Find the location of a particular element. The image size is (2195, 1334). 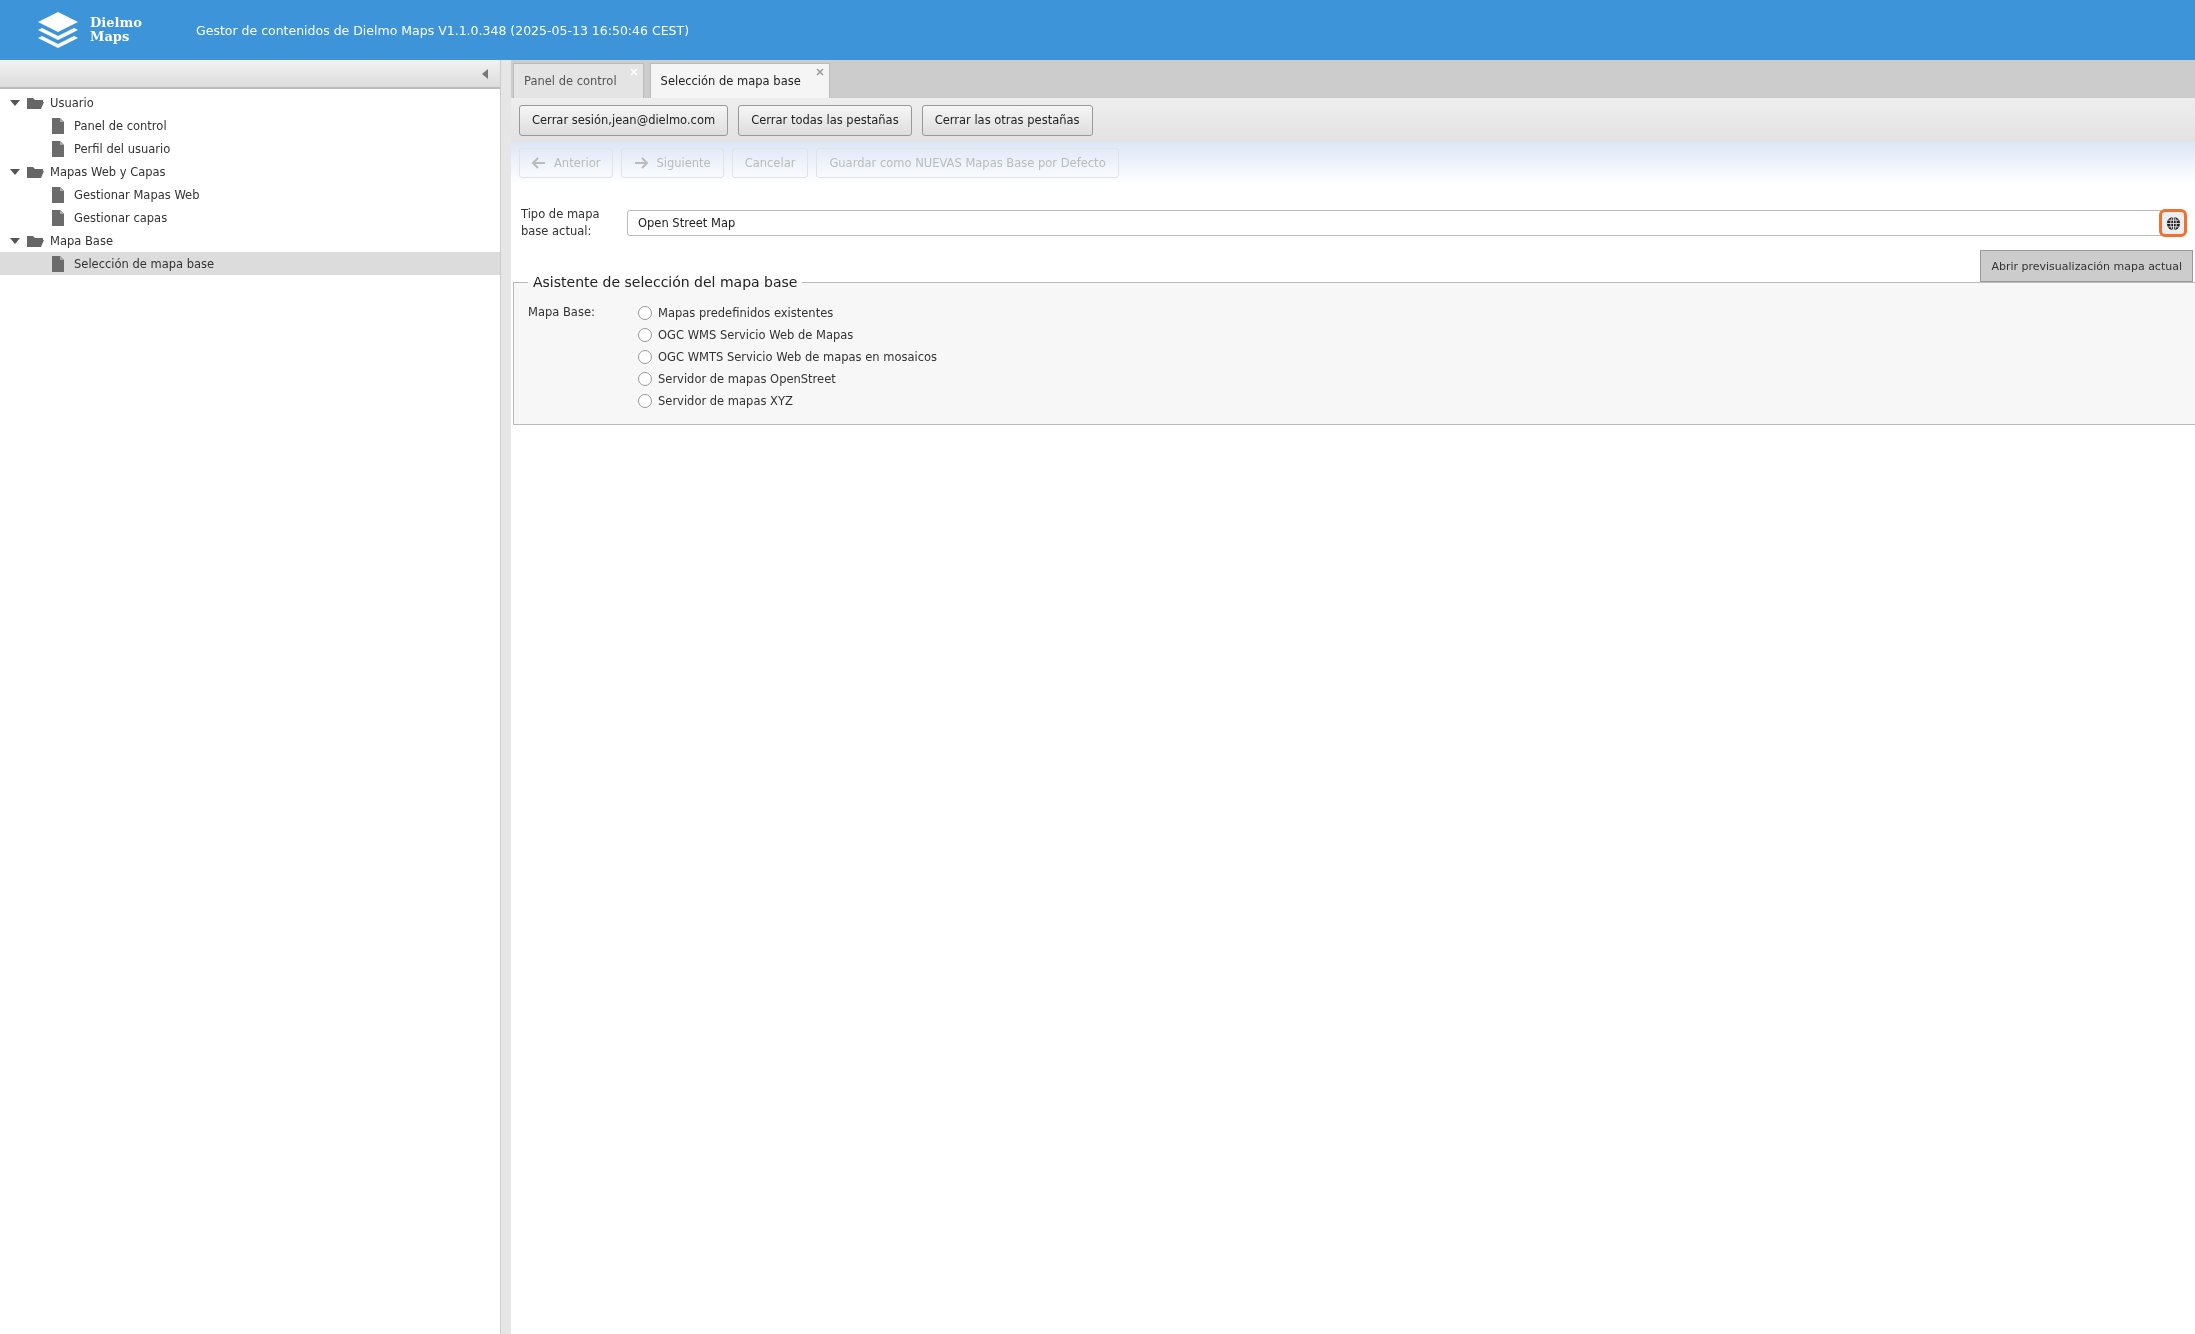

logo-text: Dielmo is located at coordinates (116, 23).